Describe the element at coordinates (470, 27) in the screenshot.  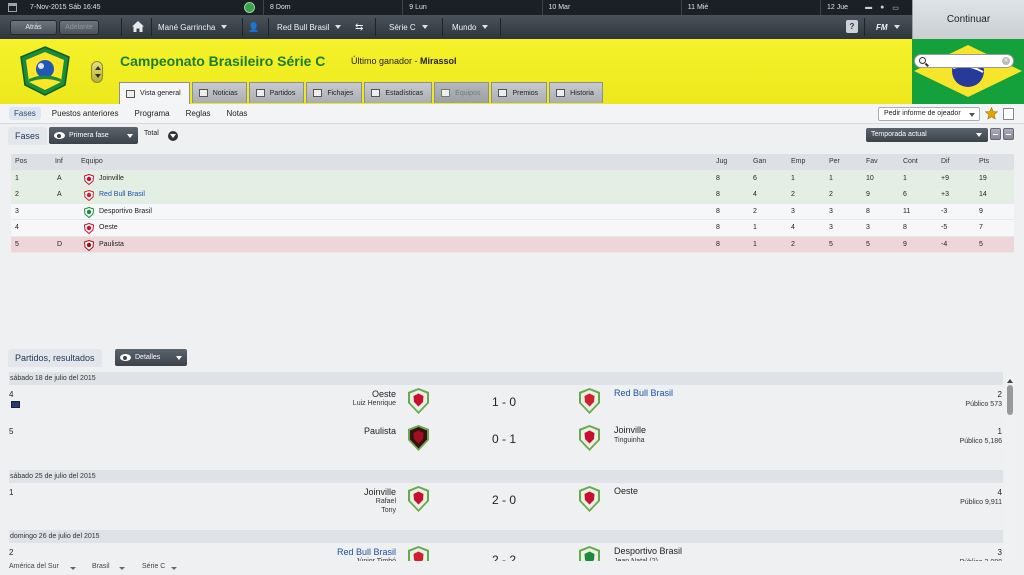
I see `world-menu: Mundo` at that location.